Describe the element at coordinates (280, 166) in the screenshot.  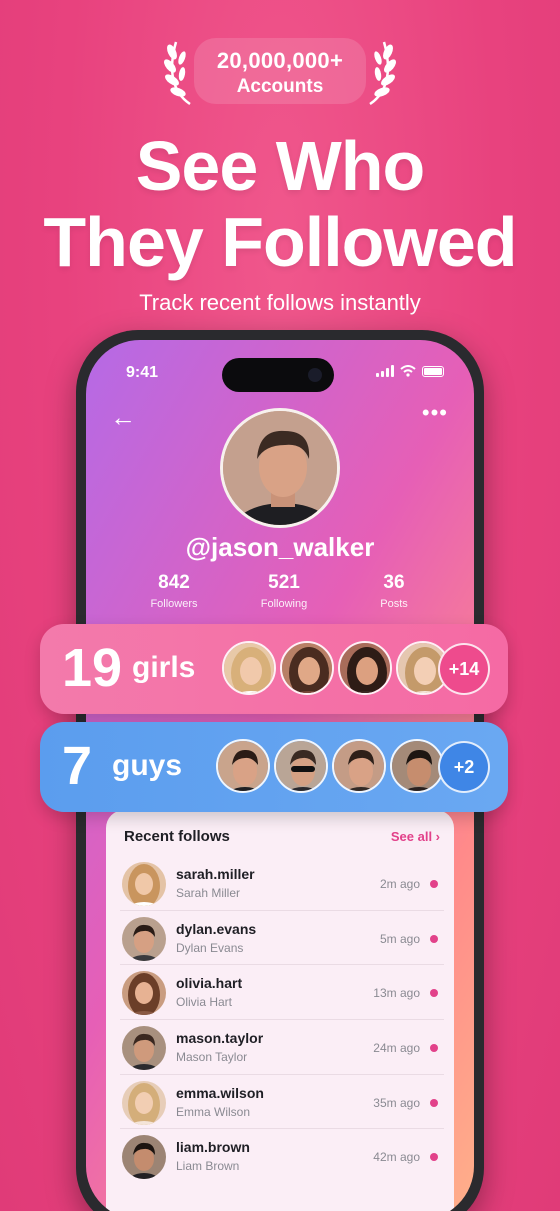
I see `headline-line-1: See Who` at that location.